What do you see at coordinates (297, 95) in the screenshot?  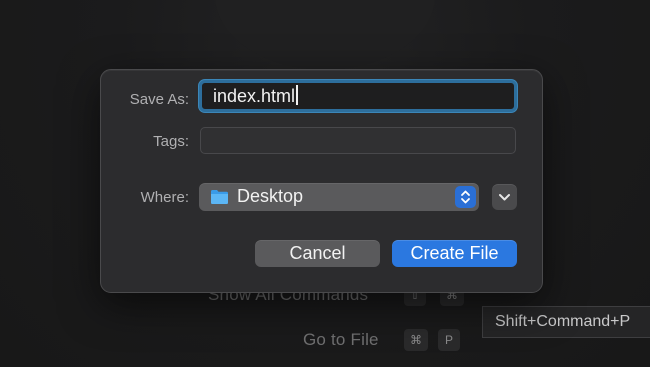 I see `text-caret` at bounding box center [297, 95].